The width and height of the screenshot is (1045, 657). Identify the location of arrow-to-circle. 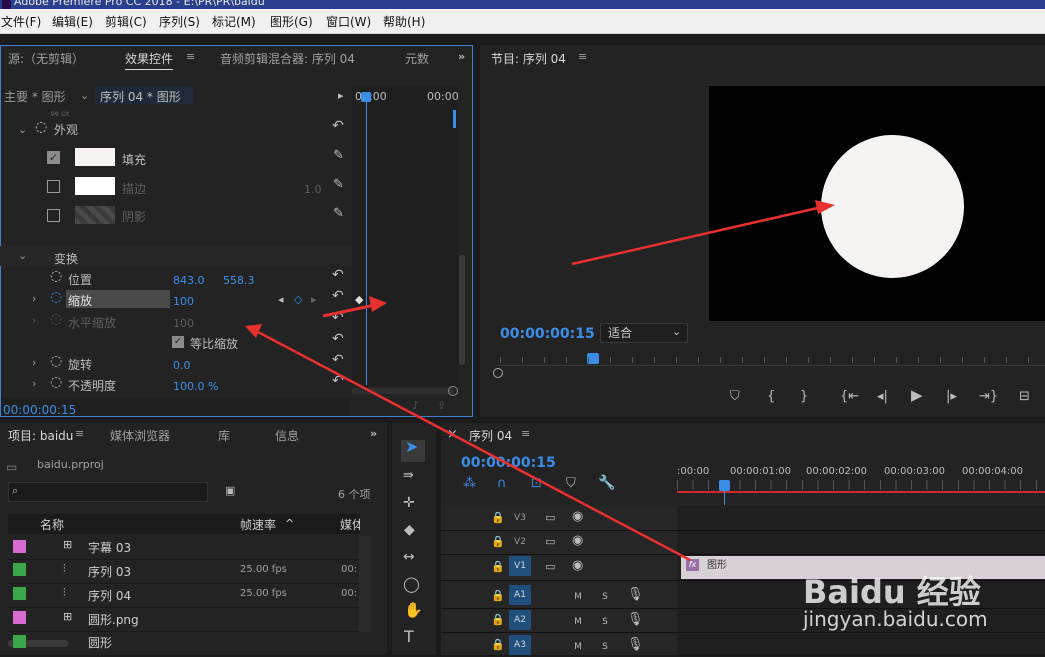
(697, 235).